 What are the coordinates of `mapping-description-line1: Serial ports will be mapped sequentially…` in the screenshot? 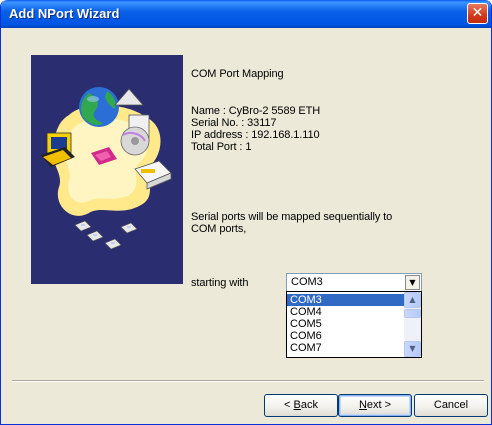 It's located at (292, 217).